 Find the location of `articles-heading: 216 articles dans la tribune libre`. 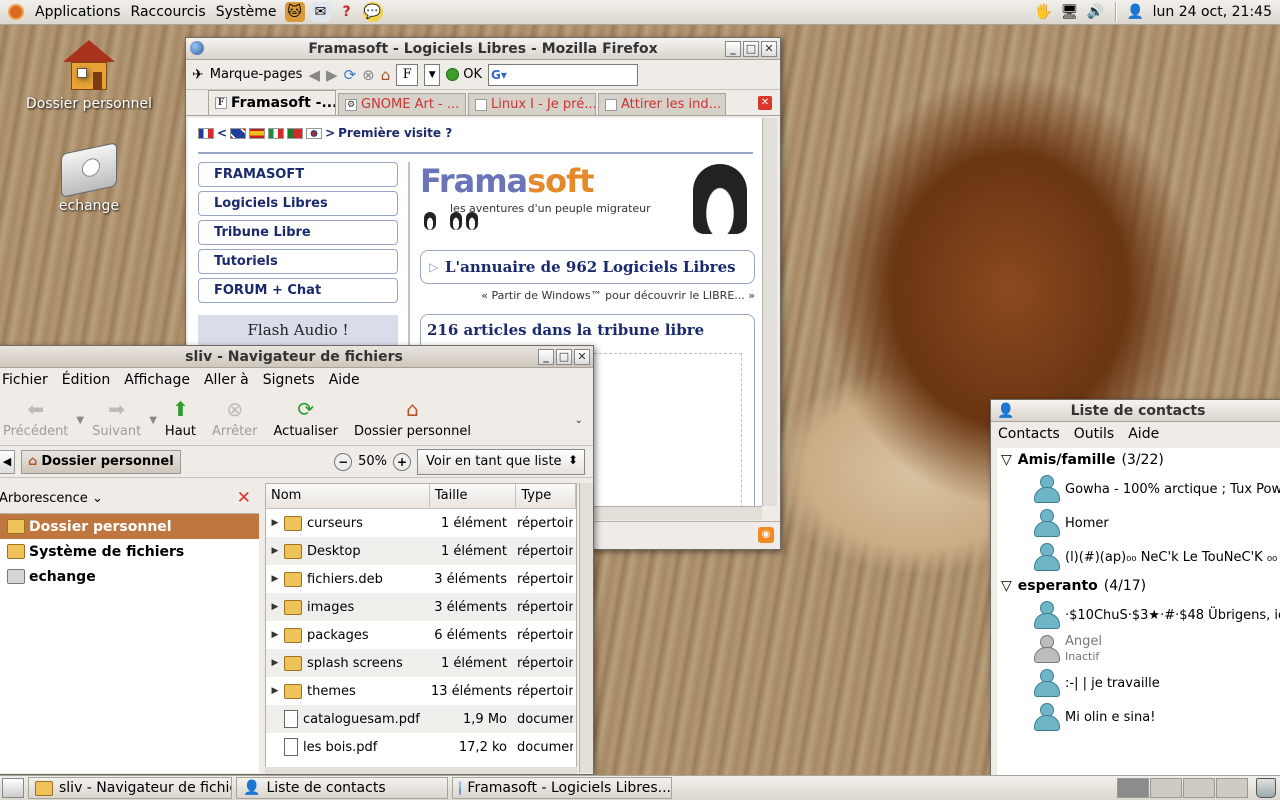

articles-heading: 216 articles dans la tribune libre is located at coordinates (587, 330).